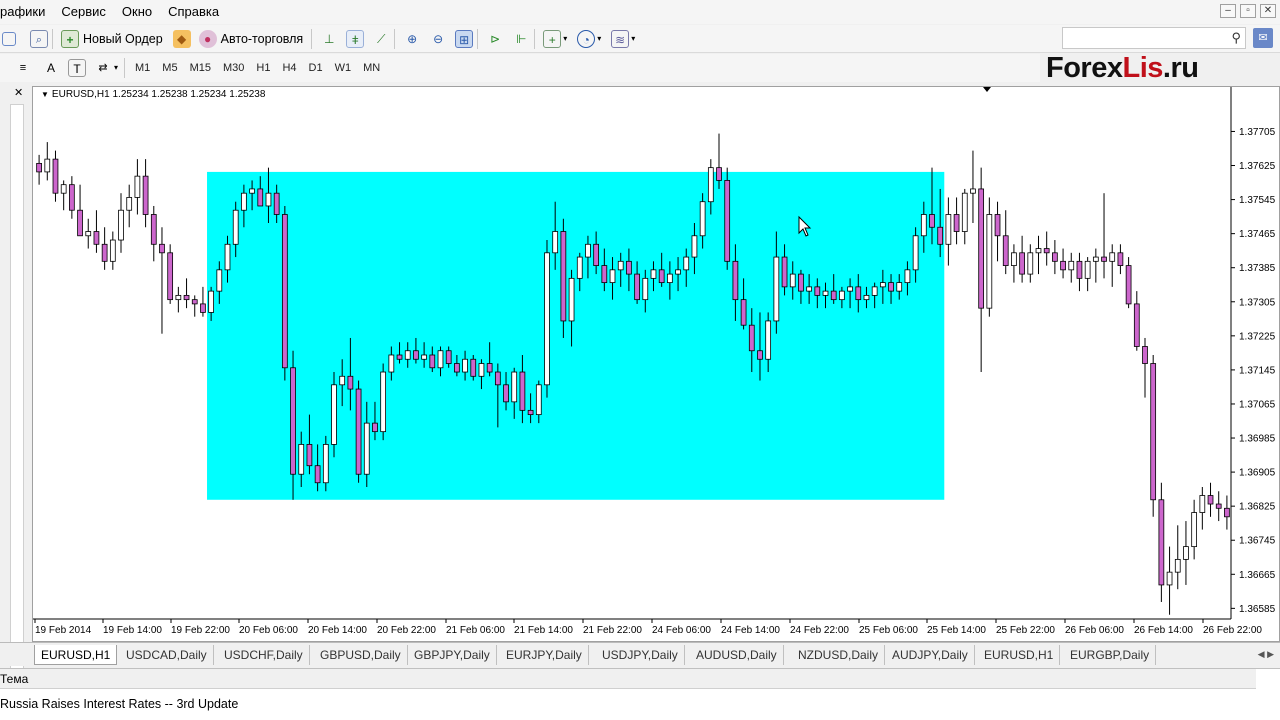  I want to click on tile-windows-icon: ⊞, so click(464, 38).